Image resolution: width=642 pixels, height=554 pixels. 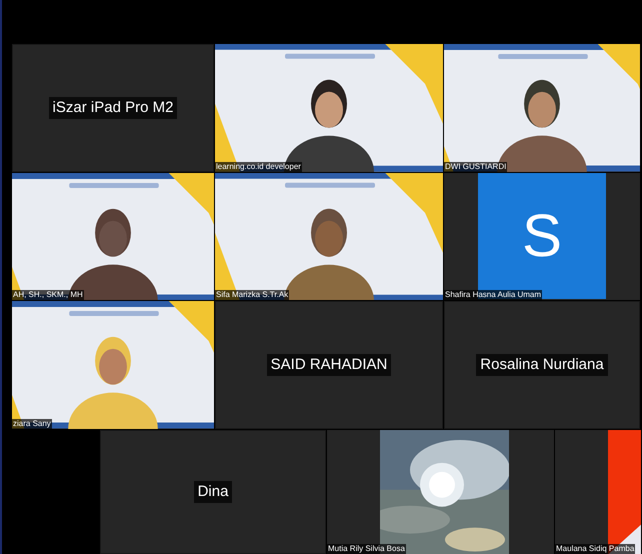 I want to click on participant-name: DWI GUSTIARDI, so click(x=476, y=167).